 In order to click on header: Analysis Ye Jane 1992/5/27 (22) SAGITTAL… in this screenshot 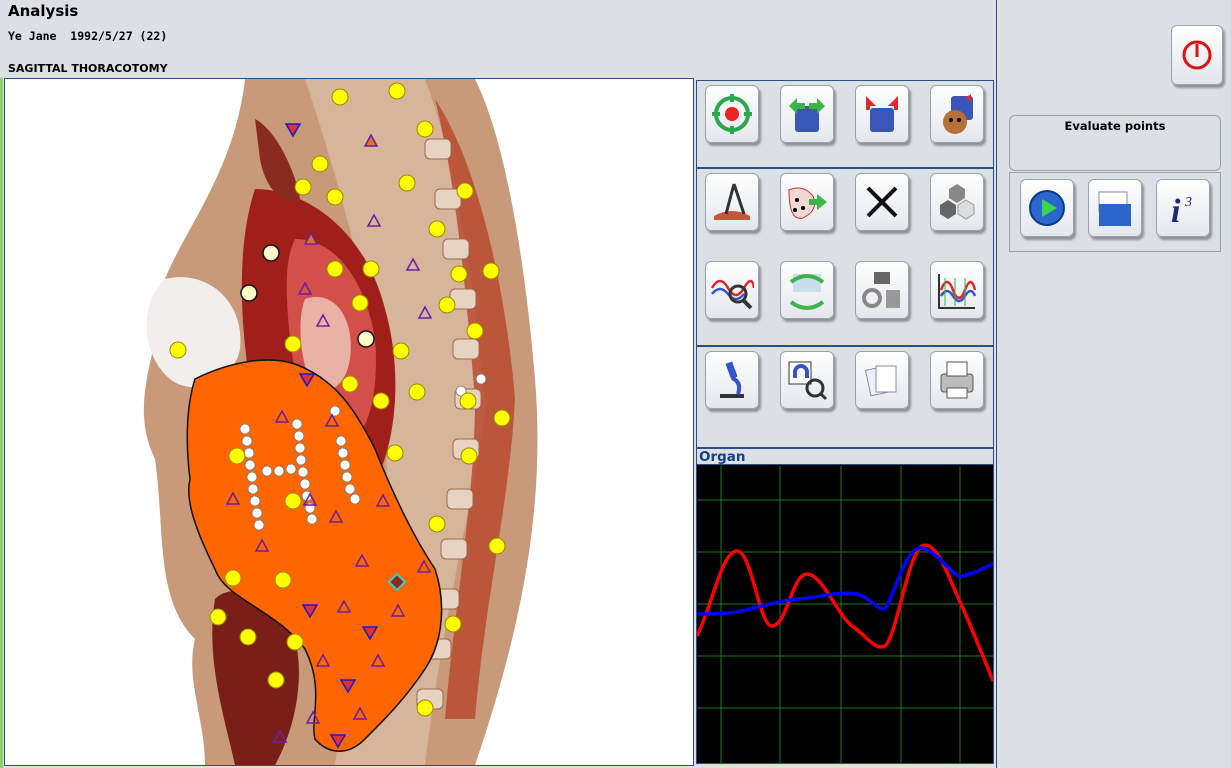, I will do `click(498, 39)`.